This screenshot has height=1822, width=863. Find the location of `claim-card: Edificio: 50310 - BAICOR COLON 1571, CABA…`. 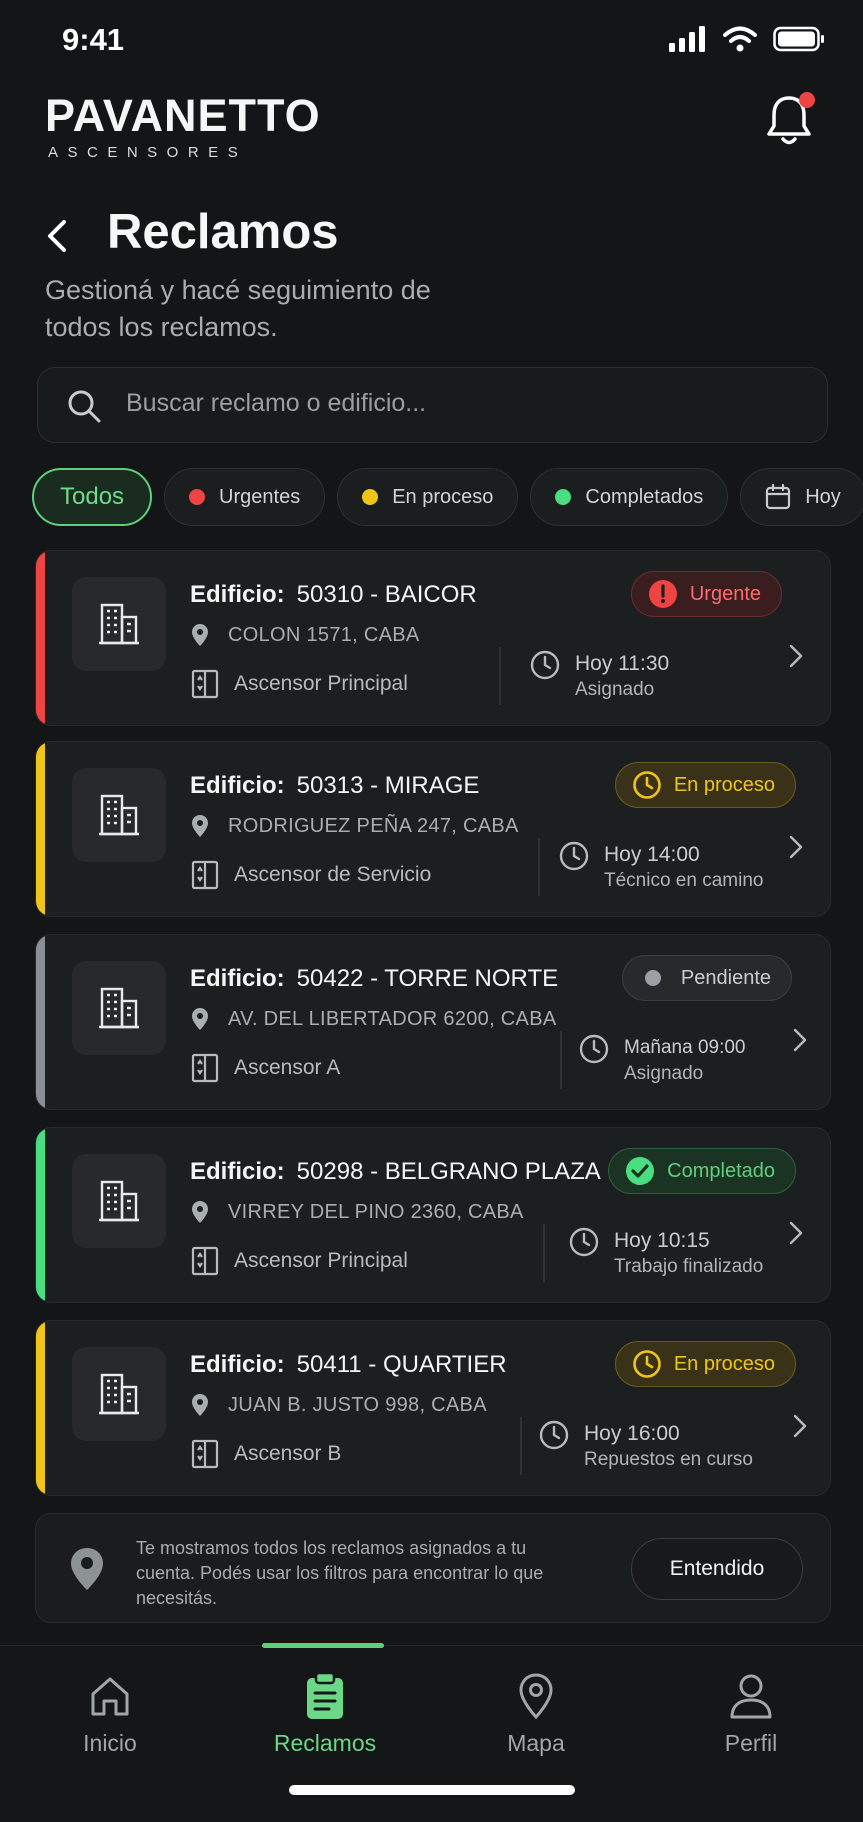

claim-card: Edificio: 50310 - BAICOR COLON 1571, CABA… is located at coordinates (433, 638).